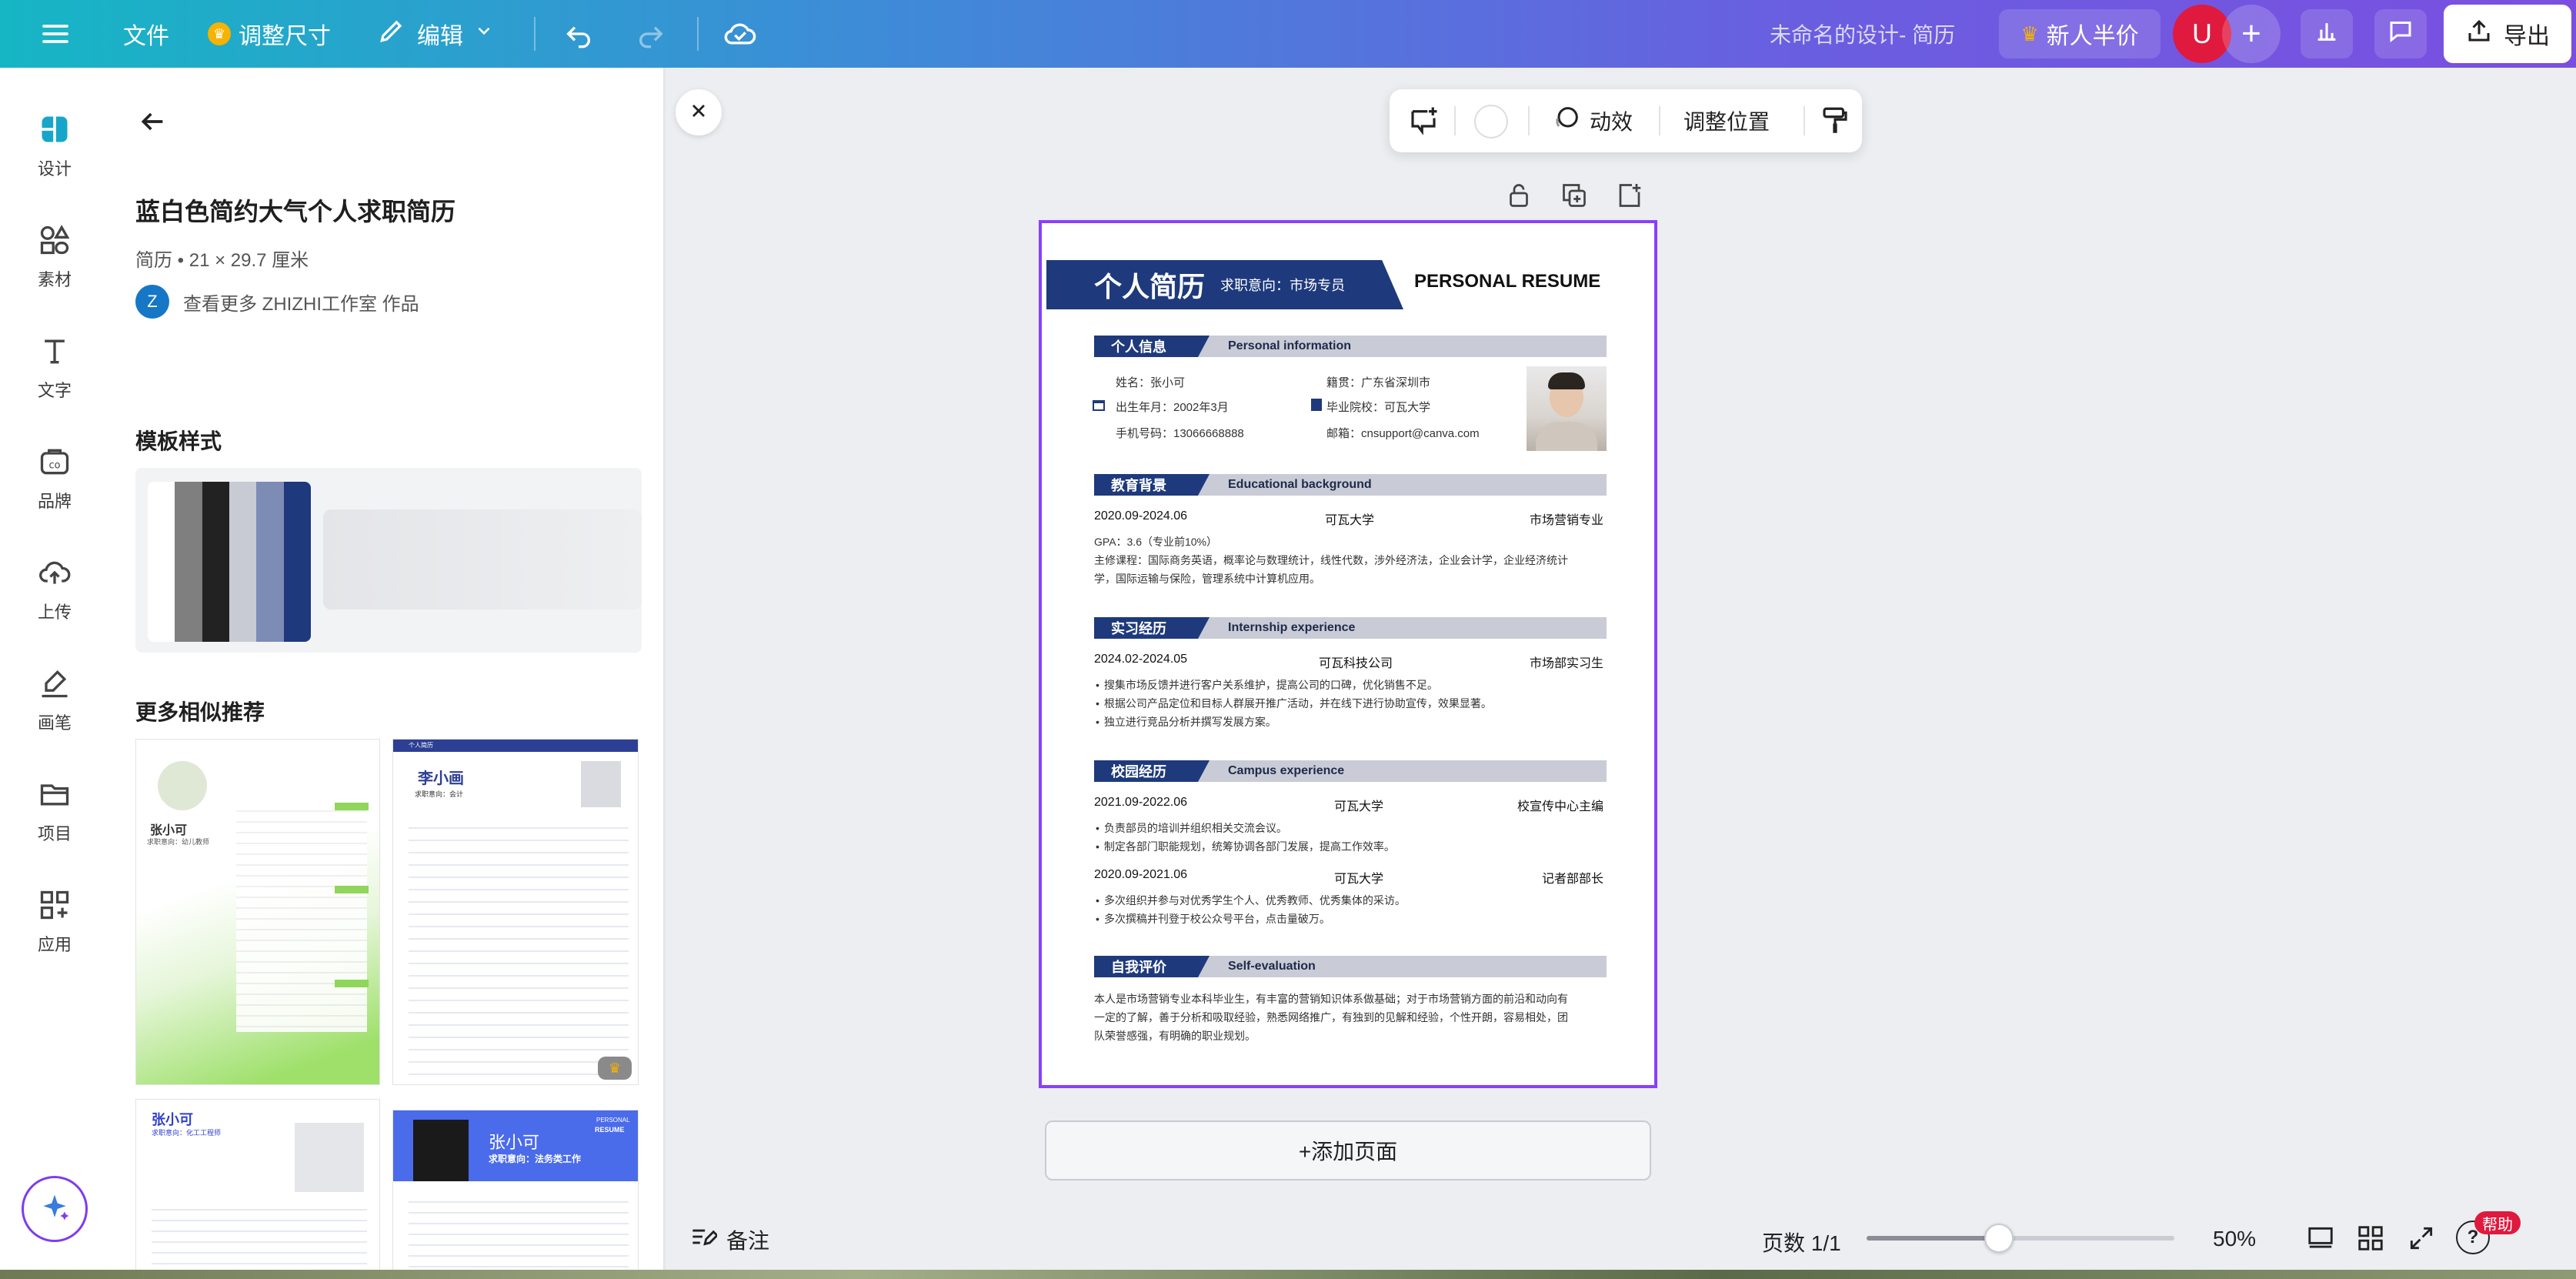  I want to click on help-badge: 帮助, so click(2497, 1222).